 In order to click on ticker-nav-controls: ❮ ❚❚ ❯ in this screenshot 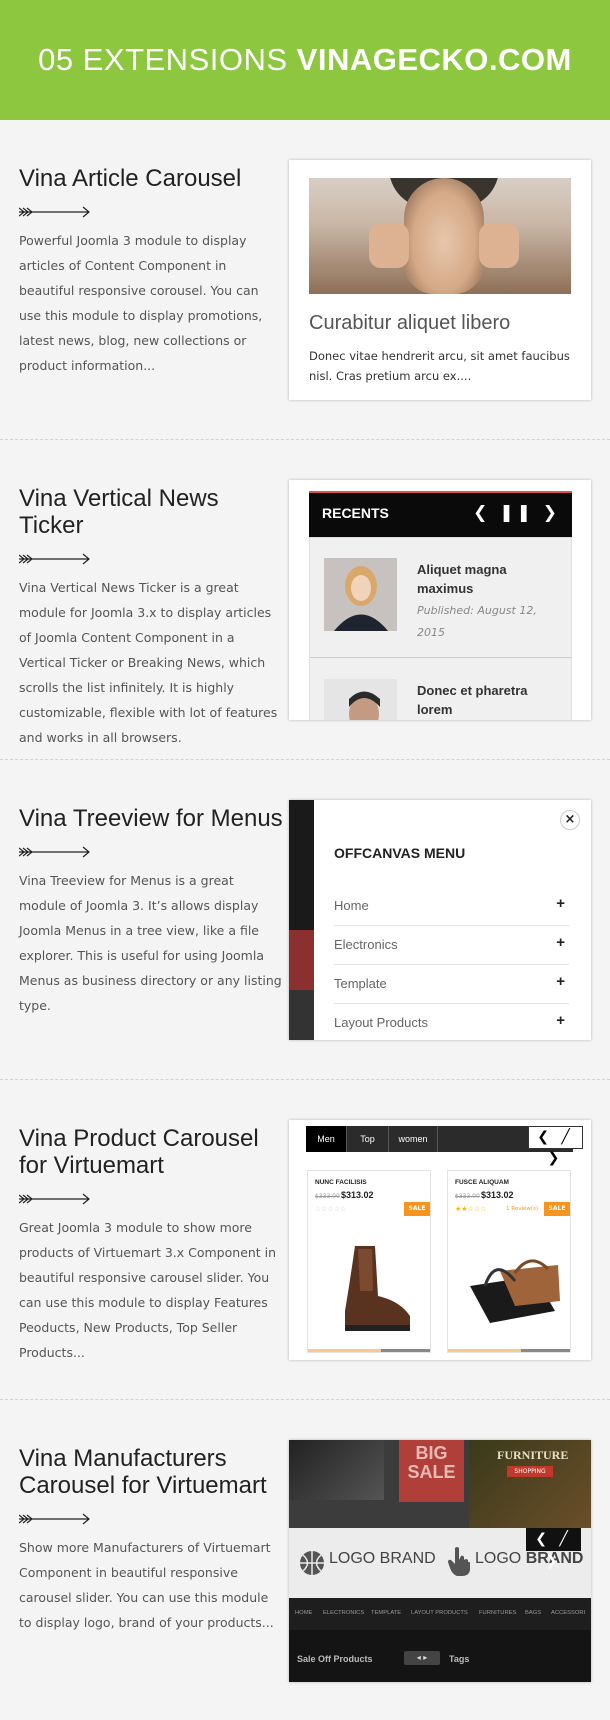, I will do `click(516, 513)`.